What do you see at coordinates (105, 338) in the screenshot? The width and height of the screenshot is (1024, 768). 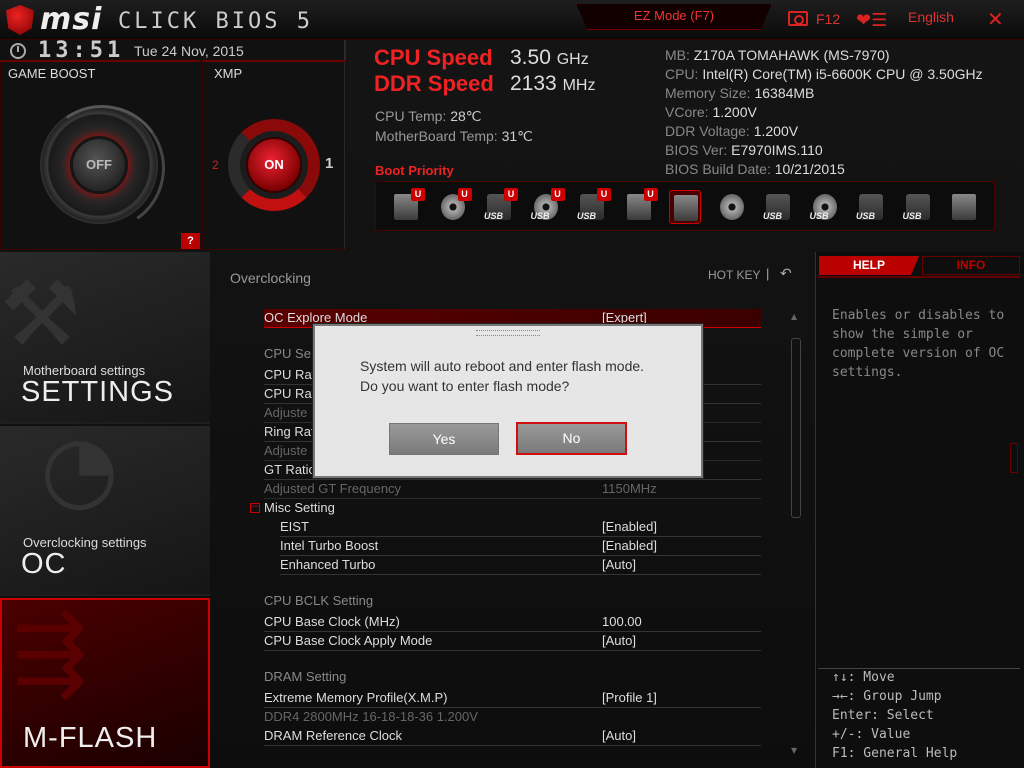 I see `nav-settings: ⚒ Motherboard settings SETTINGS` at bounding box center [105, 338].